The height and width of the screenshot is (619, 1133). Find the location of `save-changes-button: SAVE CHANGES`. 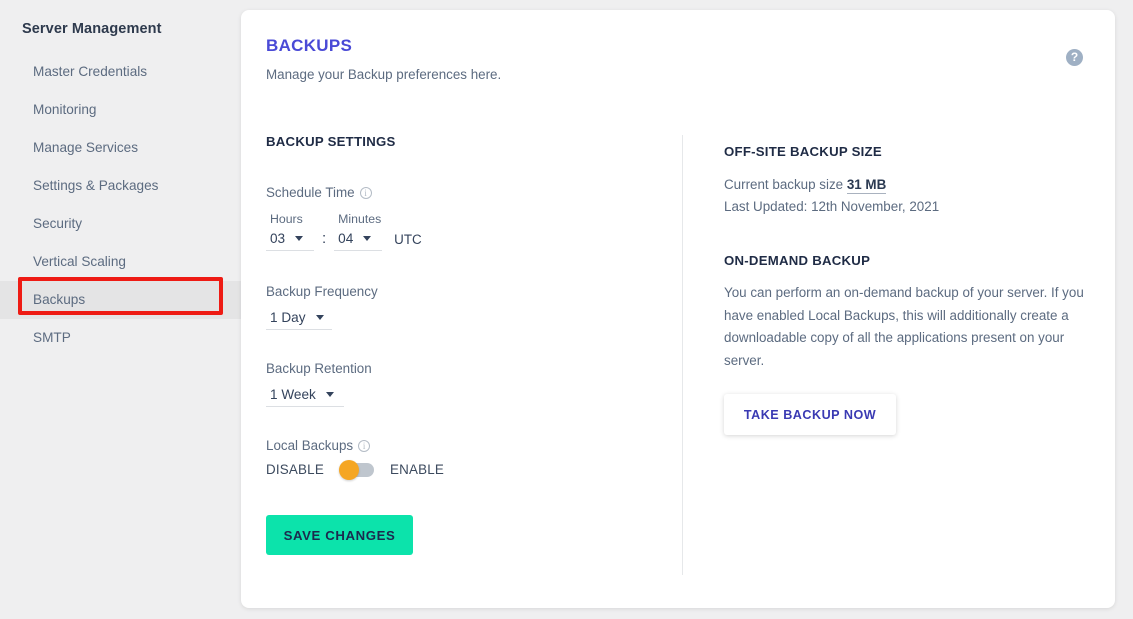

save-changes-button: SAVE CHANGES is located at coordinates (339, 535).